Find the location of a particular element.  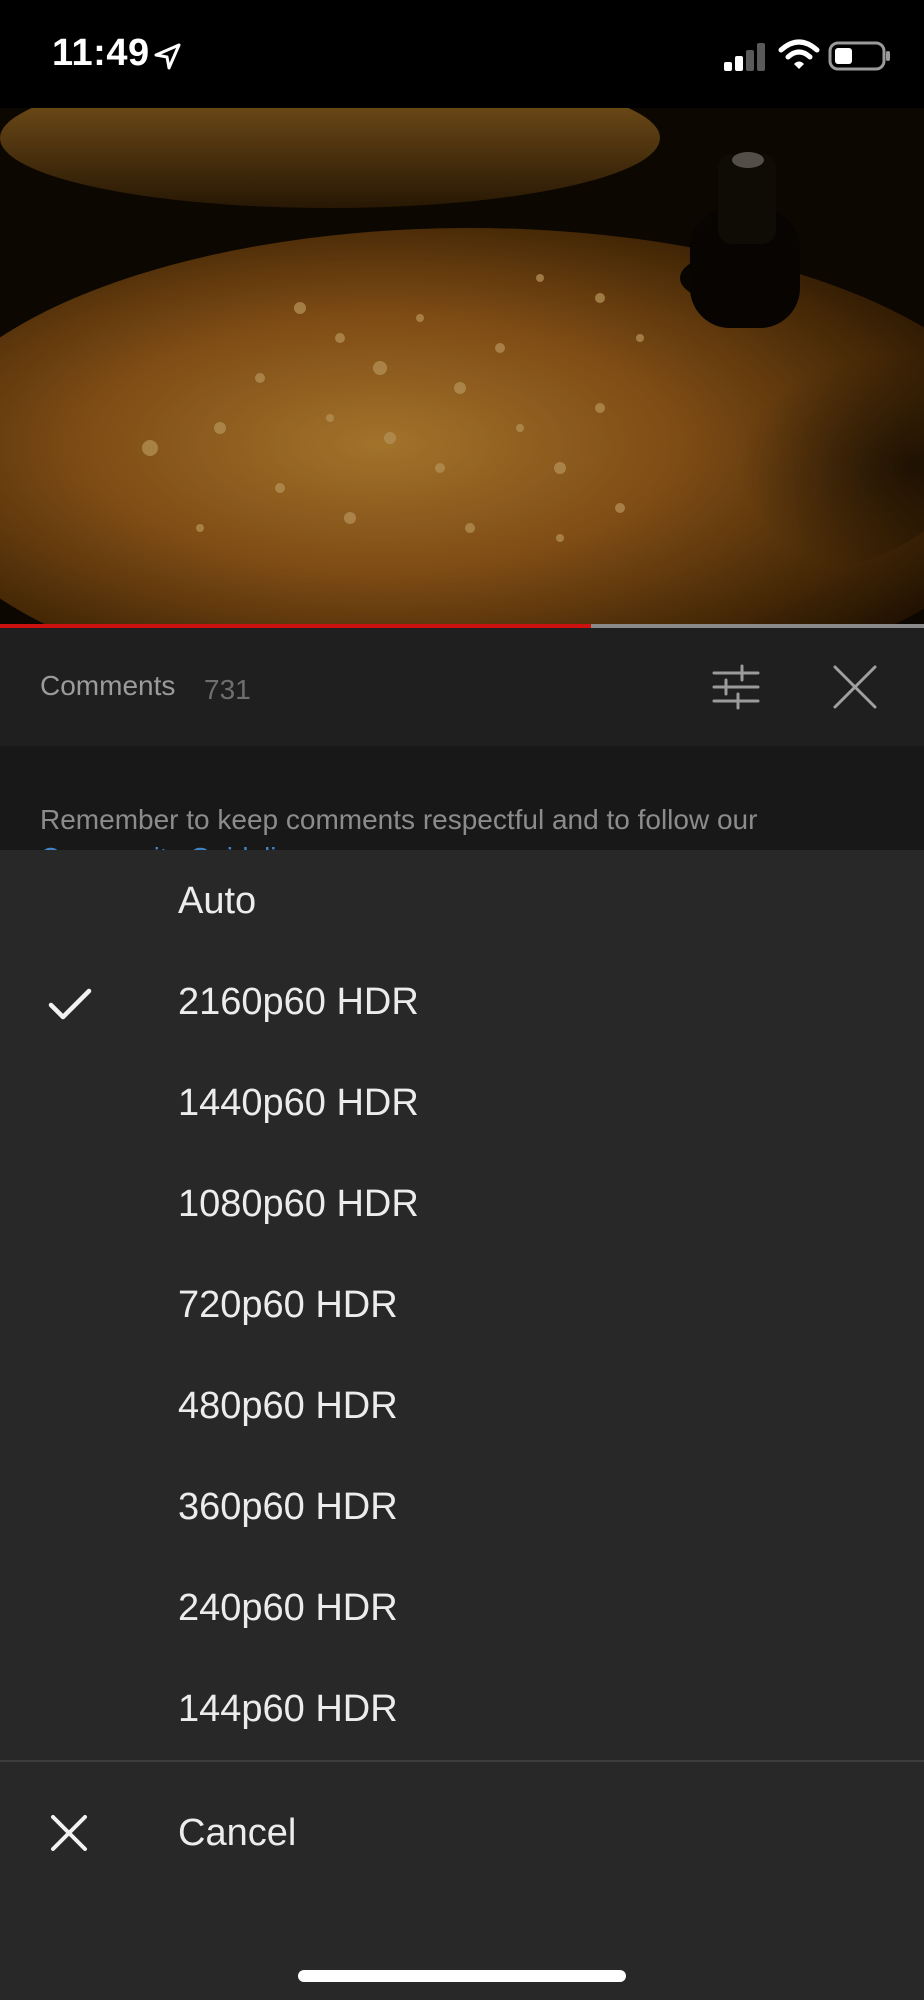

community-guidelines-link: Community Guidelines is located at coordinates (181, 846).